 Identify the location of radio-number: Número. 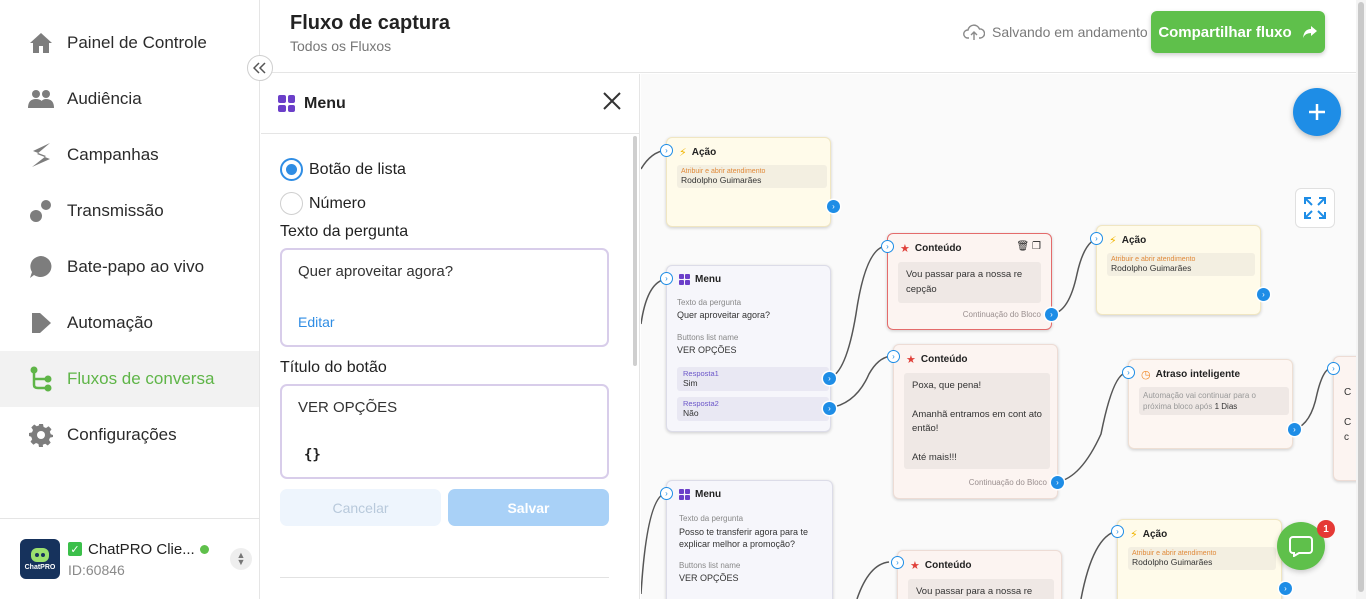
(323, 203).